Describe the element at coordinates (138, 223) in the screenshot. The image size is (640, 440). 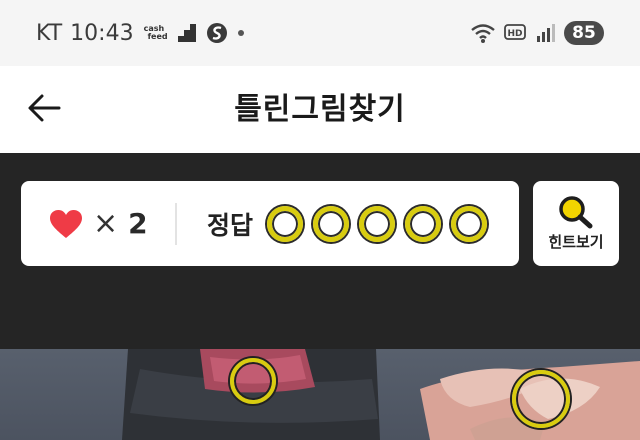
I see `lives-count: 2` at that location.